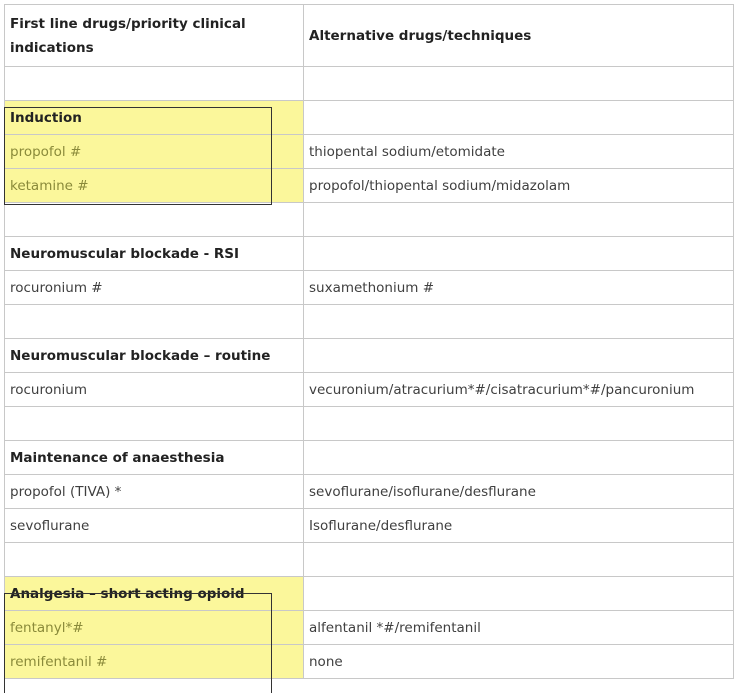  What do you see at coordinates (518, 185) in the screenshot?
I see `cell-alternative: propofol/thiopental sodium/midazolam` at bounding box center [518, 185].